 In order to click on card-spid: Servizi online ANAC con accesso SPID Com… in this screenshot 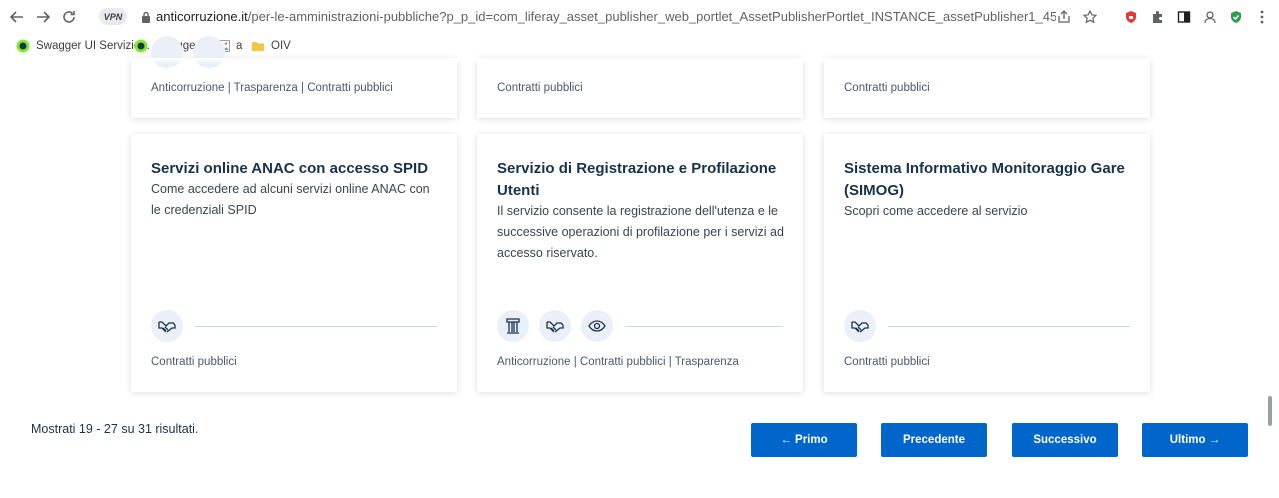, I will do `click(294, 263)`.